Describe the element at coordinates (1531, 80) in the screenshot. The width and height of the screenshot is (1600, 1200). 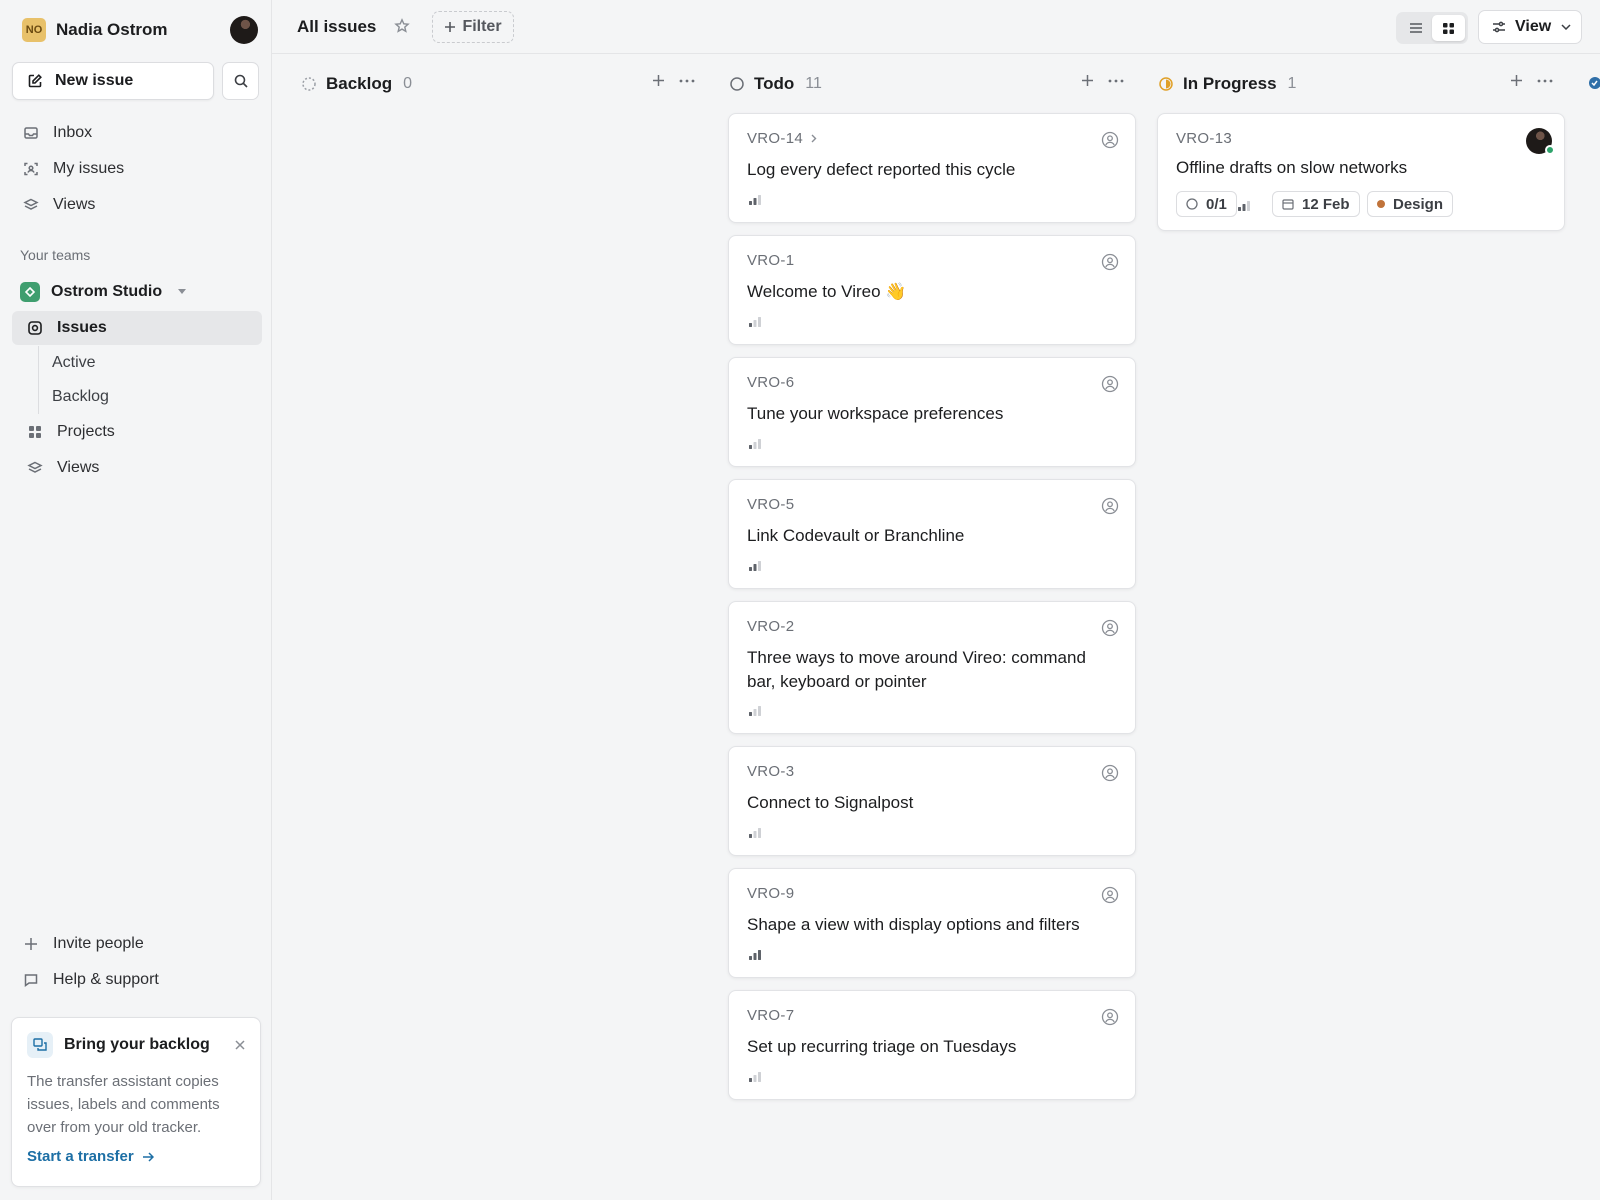
I see `column-actions-in-progress` at that location.